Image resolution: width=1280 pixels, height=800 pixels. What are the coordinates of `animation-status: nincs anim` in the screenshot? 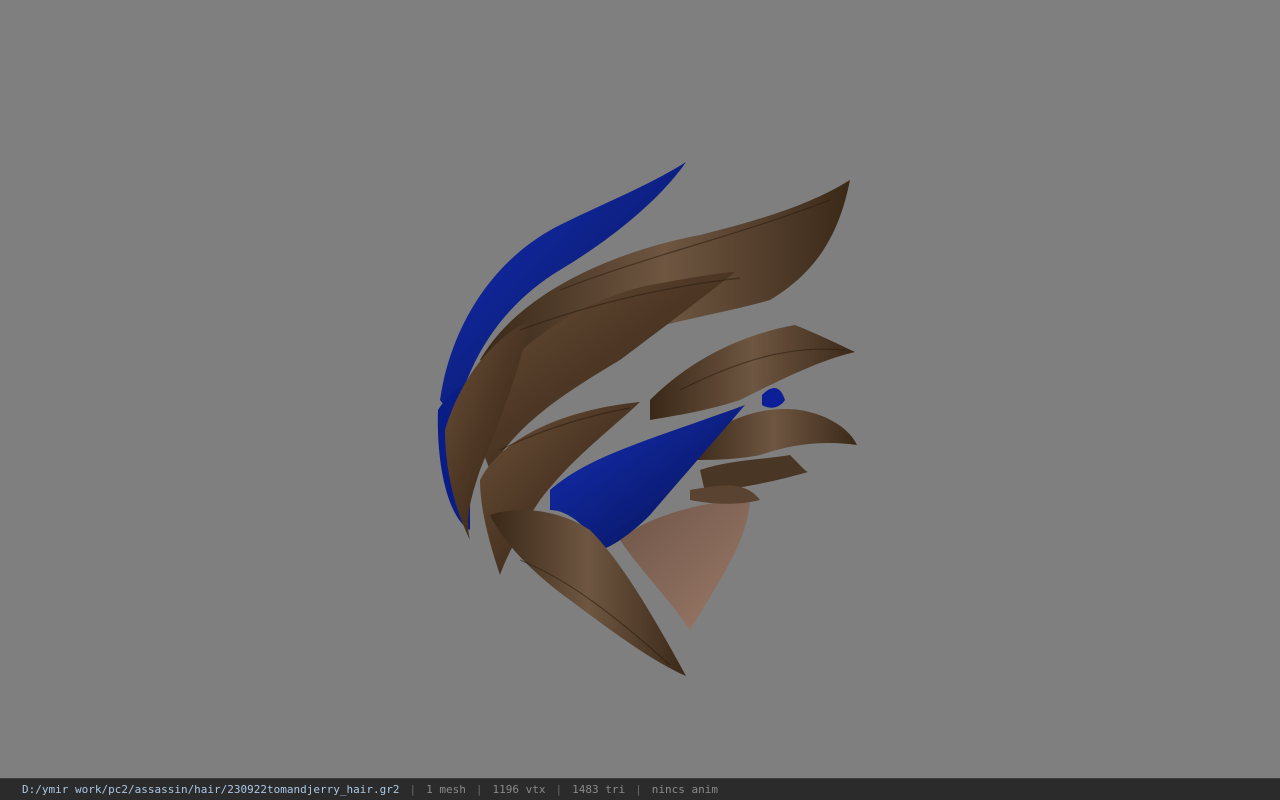 It's located at (684, 789).